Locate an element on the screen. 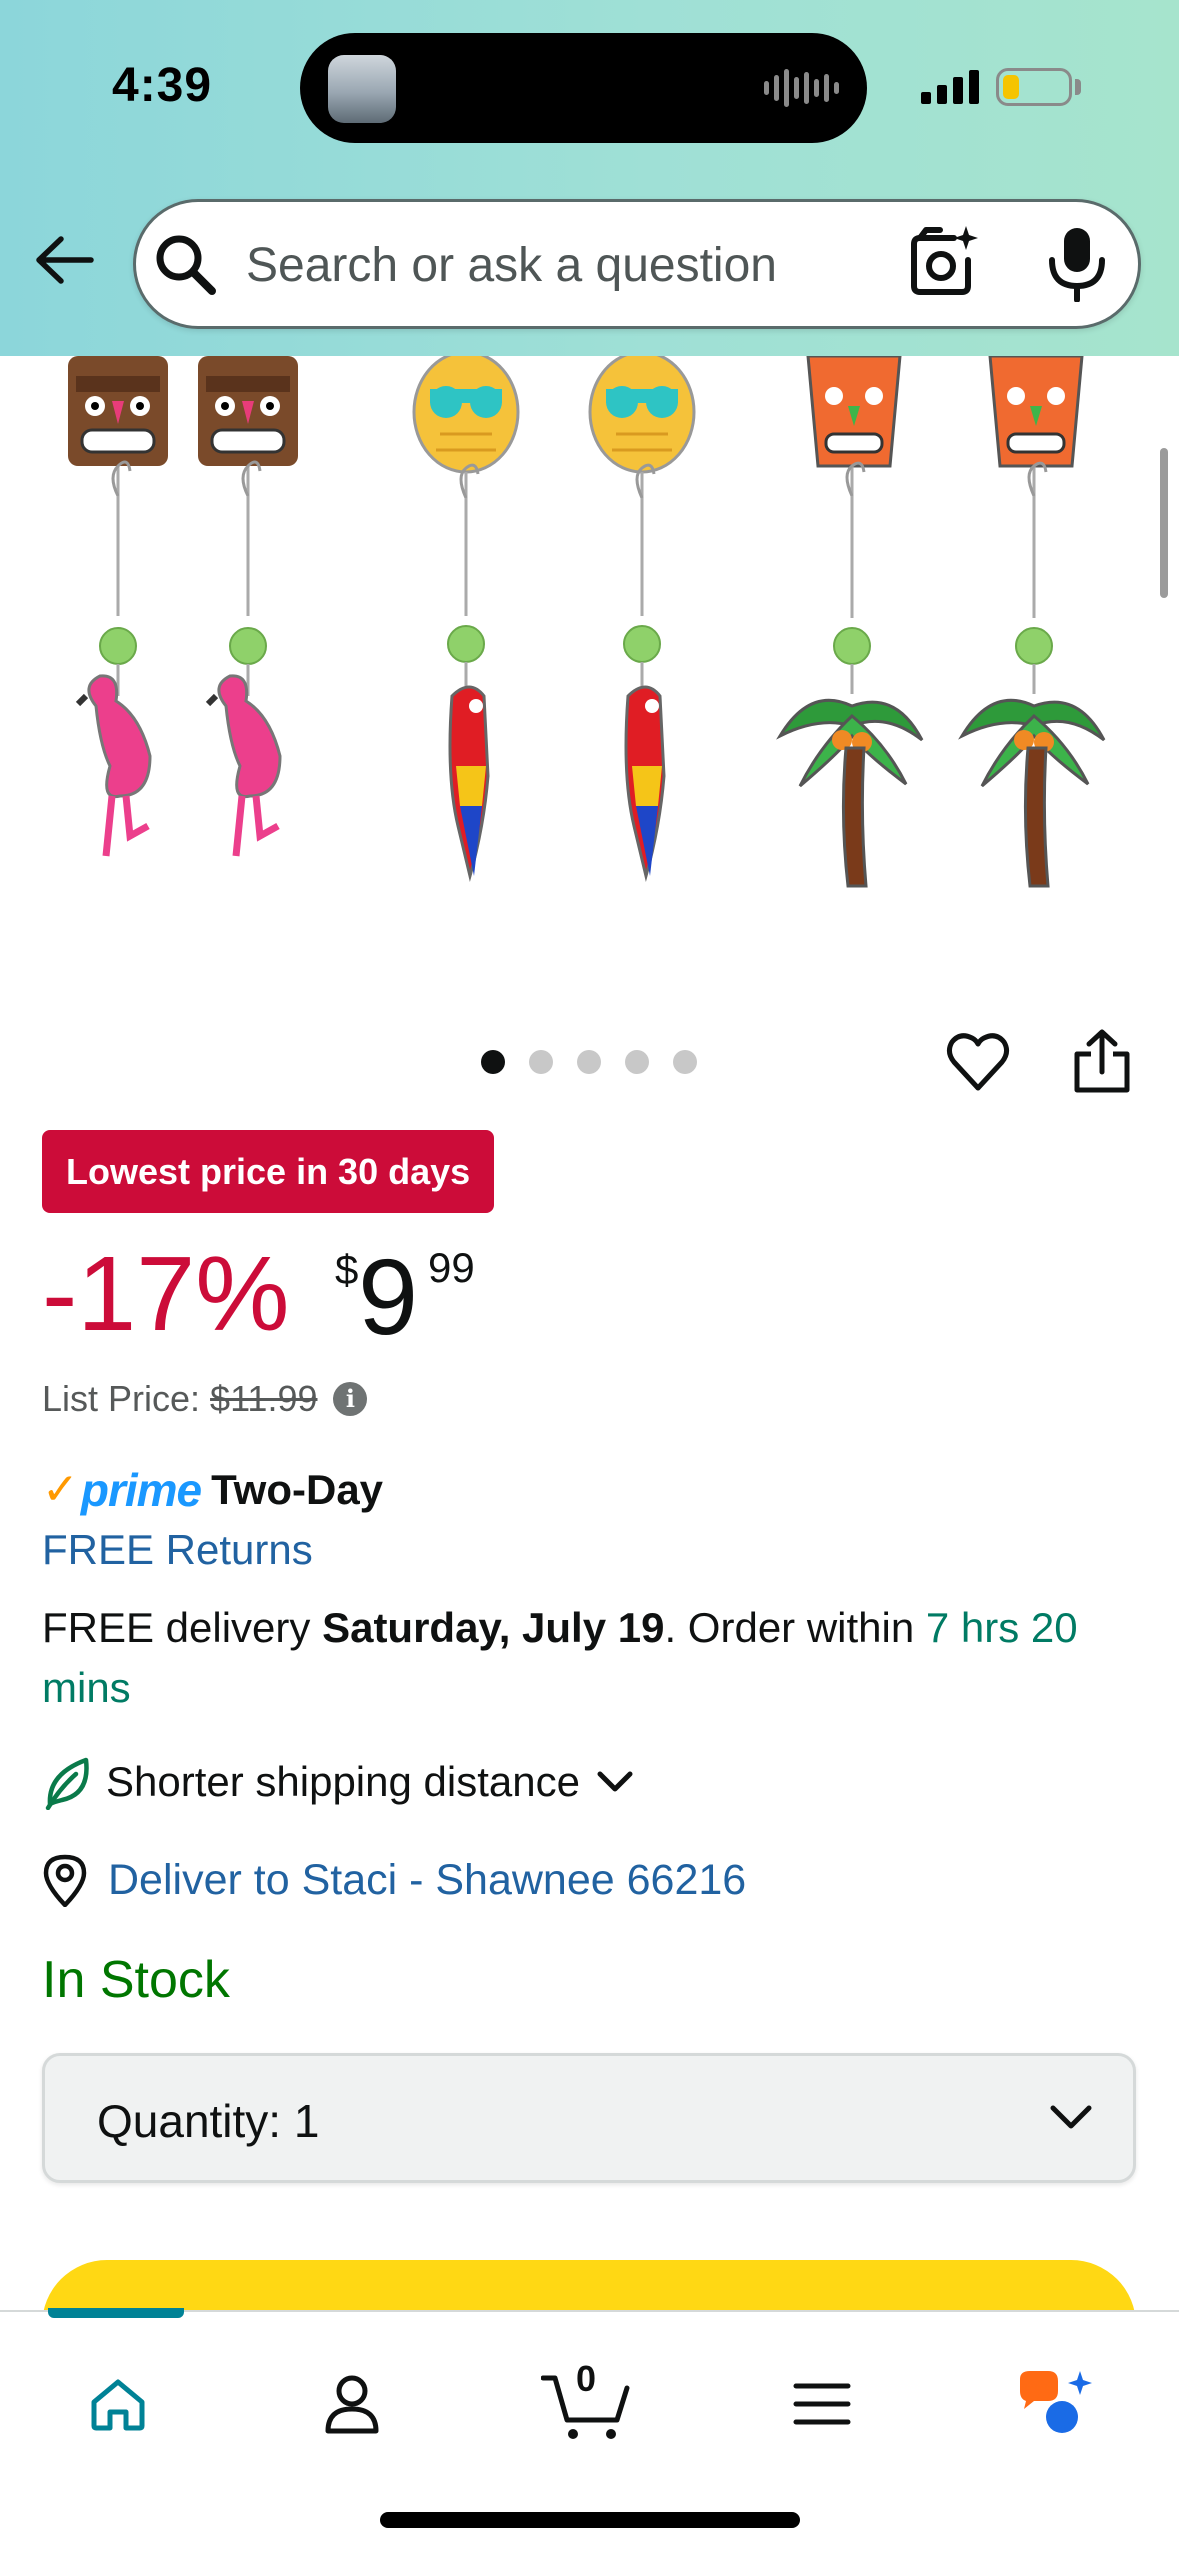 This screenshot has height=2556, width=1179. tiki-flamingo-earring-right is located at coordinates (248, 606).